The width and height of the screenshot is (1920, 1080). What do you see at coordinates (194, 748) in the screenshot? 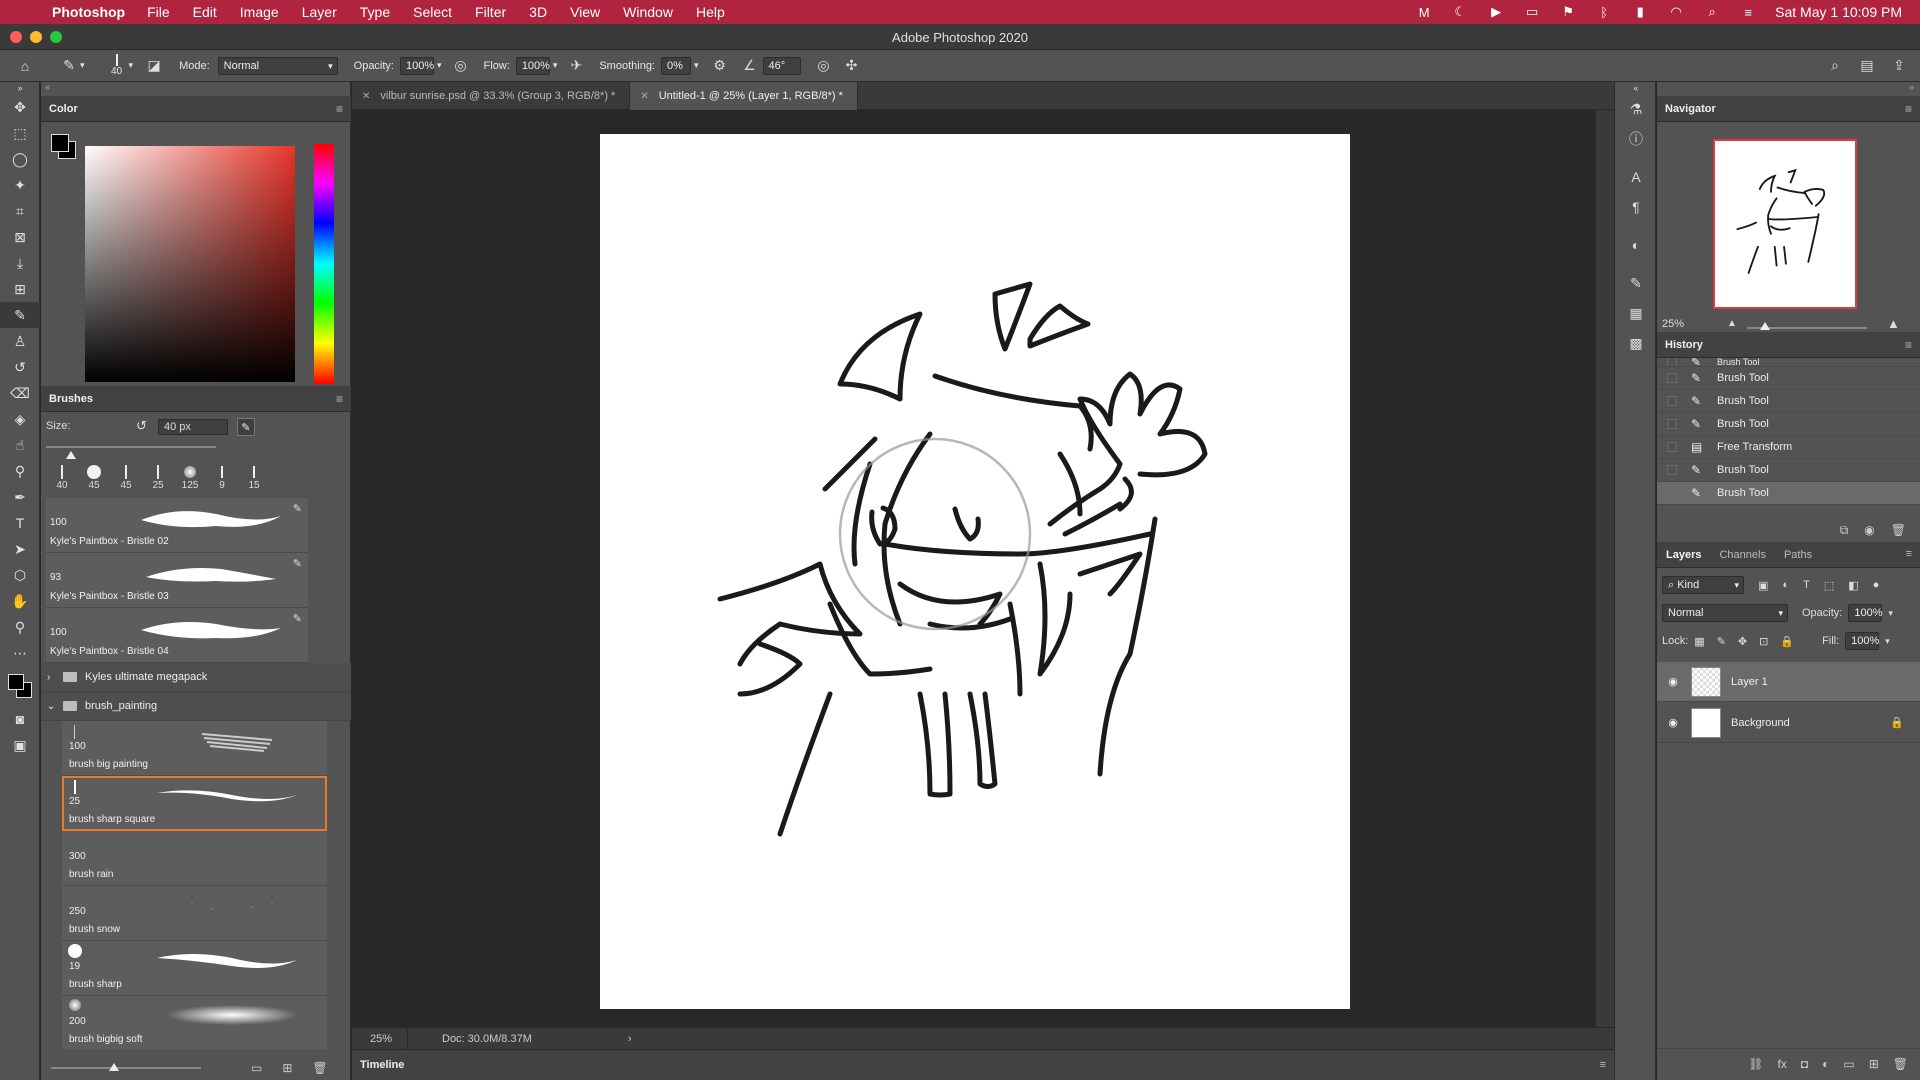
I see `list-item: 100 brush big painting` at bounding box center [194, 748].